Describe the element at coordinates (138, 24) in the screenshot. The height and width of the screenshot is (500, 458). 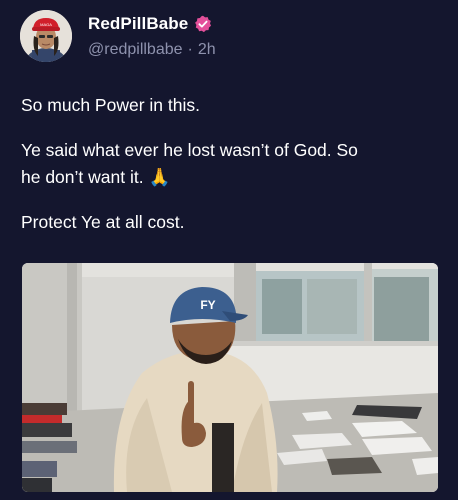
I see `author-display-name: RedPillBabe` at that location.